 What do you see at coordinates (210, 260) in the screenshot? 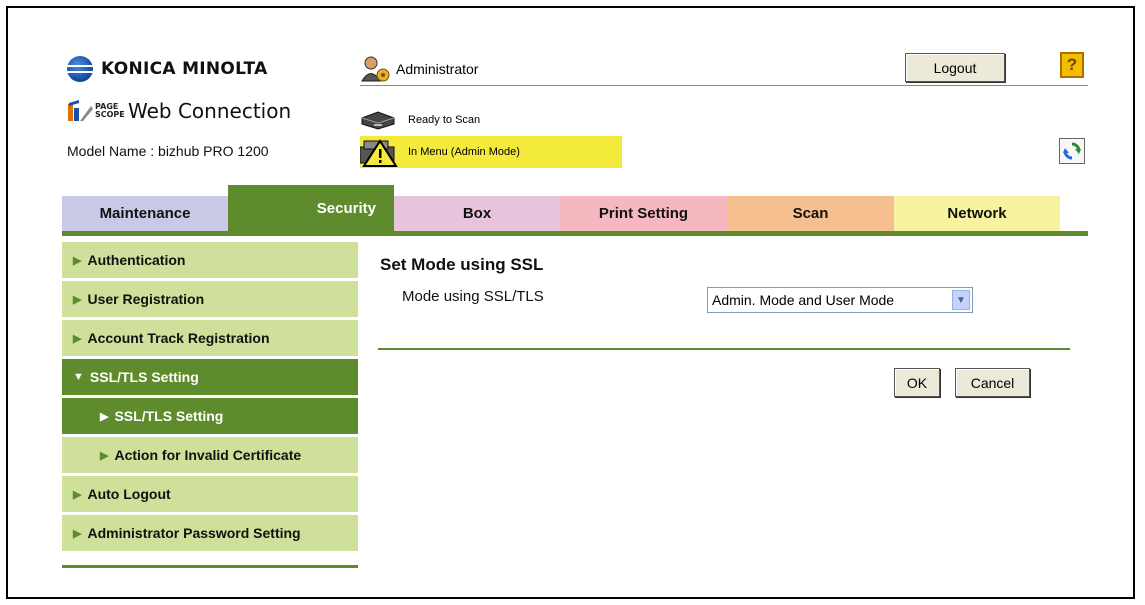
I see `sidebar-item-authentication: ▶ Authentication` at bounding box center [210, 260].